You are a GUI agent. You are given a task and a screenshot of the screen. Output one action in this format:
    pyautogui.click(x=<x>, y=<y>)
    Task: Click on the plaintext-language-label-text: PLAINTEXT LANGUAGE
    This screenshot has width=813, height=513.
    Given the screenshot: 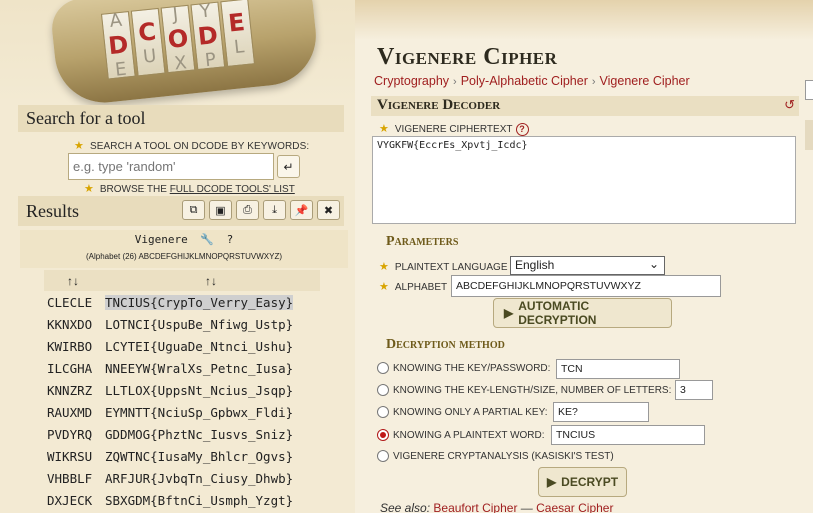 What is the action you would take?
    pyautogui.click(x=451, y=267)
    